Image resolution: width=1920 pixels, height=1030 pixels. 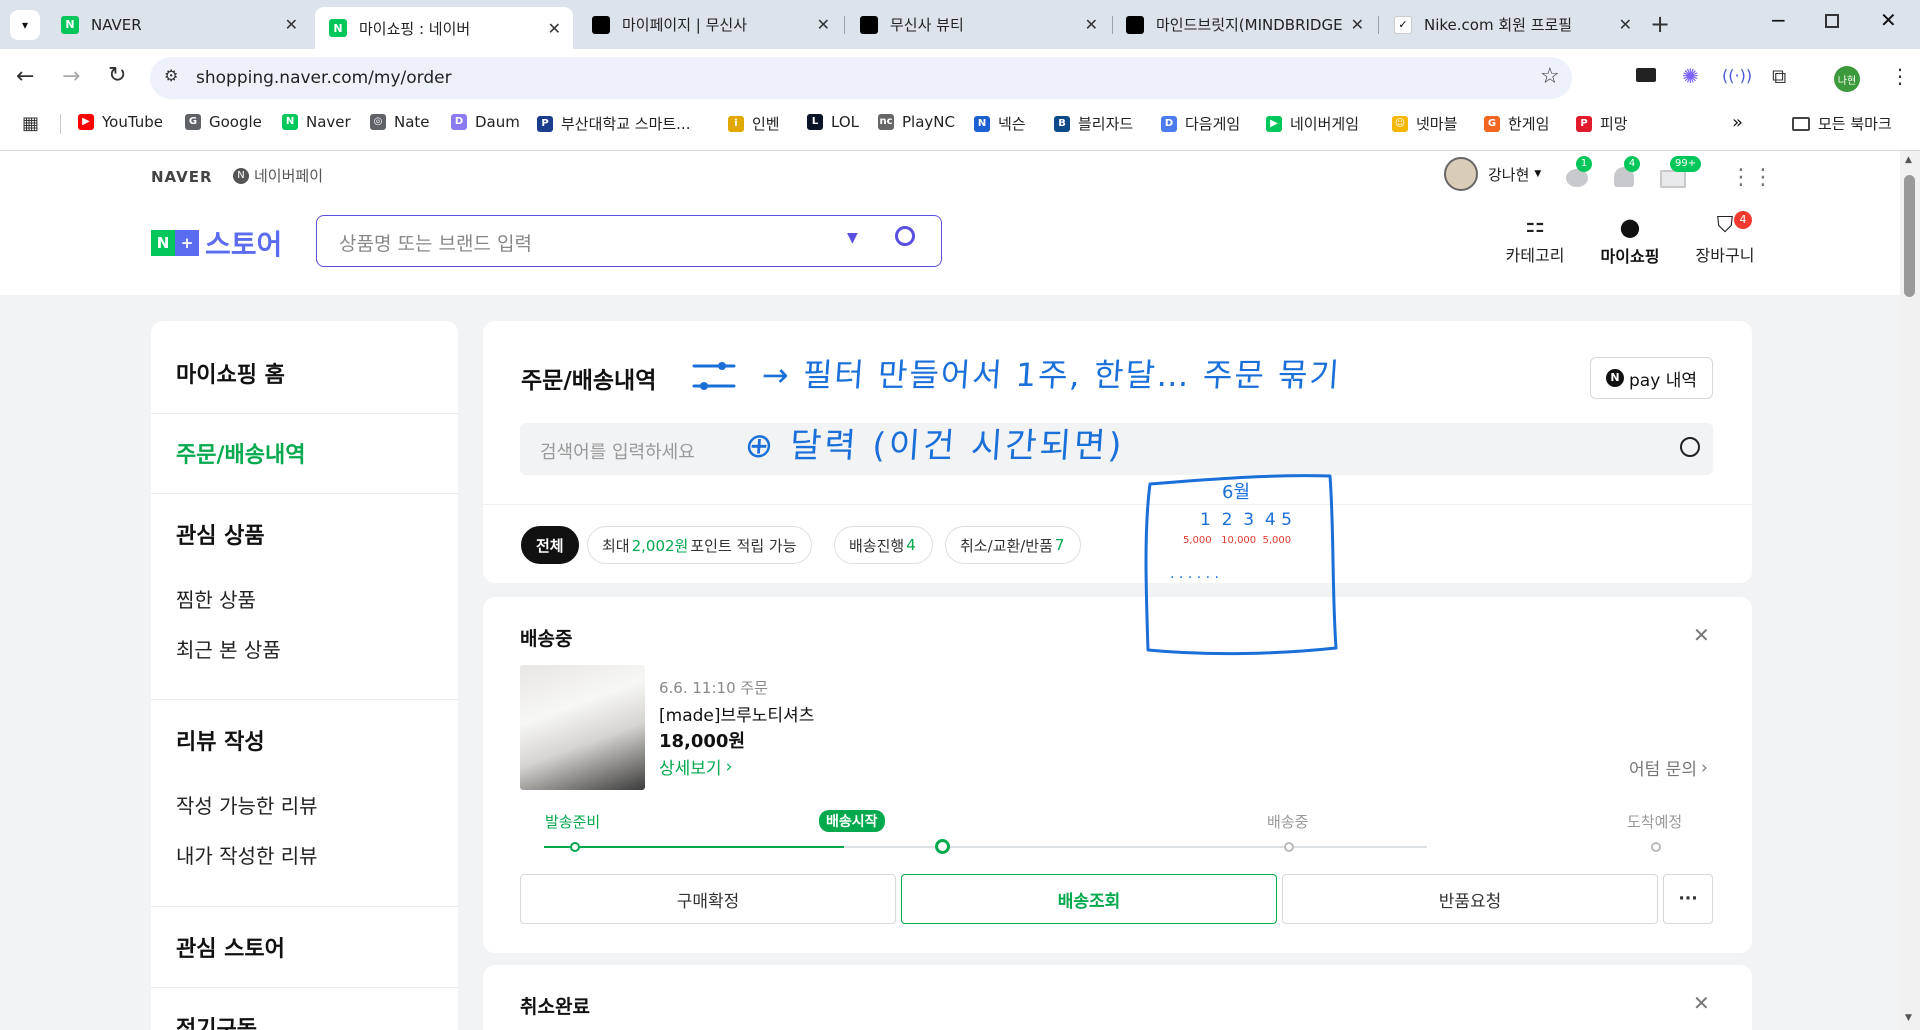 I want to click on tab-naver: N NAVER ✕, so click(x=178, y=24).